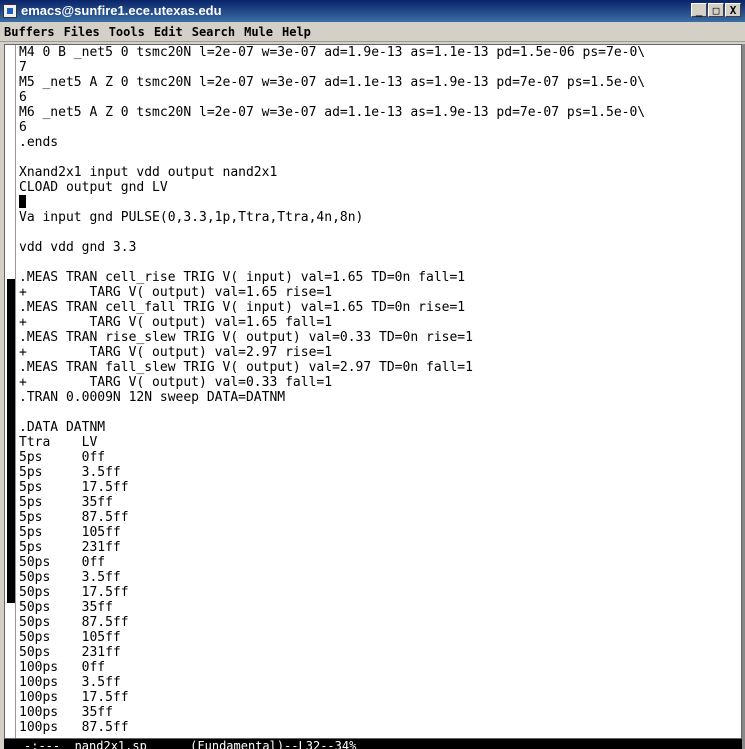 The width and height of the screenshot is (745, 749). Describe the element at coordinates (380, 517) in the screenshot. I see `code-line: 5ps 87.5ff` at that location.